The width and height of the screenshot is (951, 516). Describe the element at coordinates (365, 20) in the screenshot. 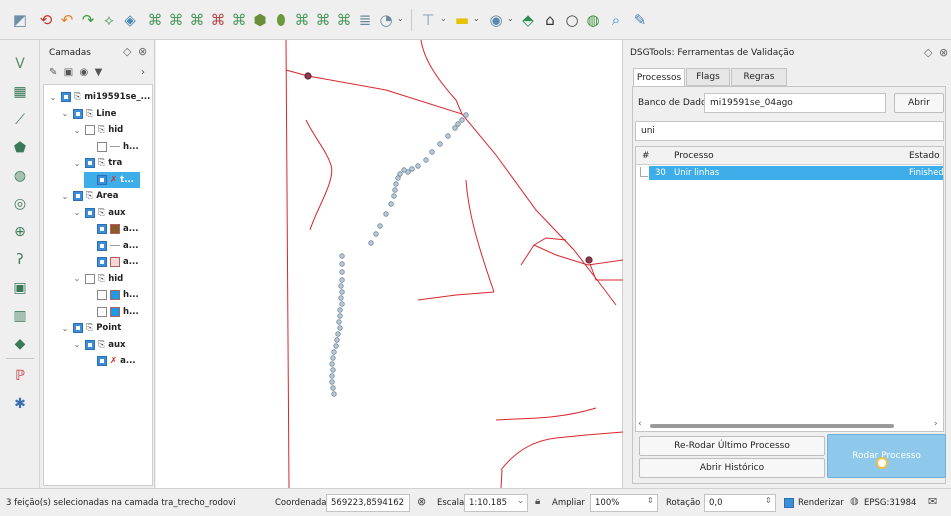

I see `snap-icon: ≣` at that location.